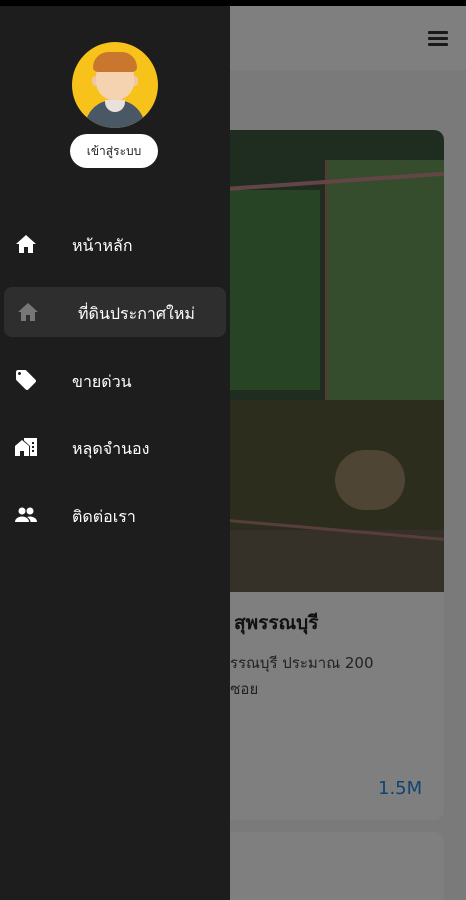  Describe the element at coordinates (136, 313) in the screenshot. I see `nav-item-label: ที่ดินประกาศใหม่` at that location.